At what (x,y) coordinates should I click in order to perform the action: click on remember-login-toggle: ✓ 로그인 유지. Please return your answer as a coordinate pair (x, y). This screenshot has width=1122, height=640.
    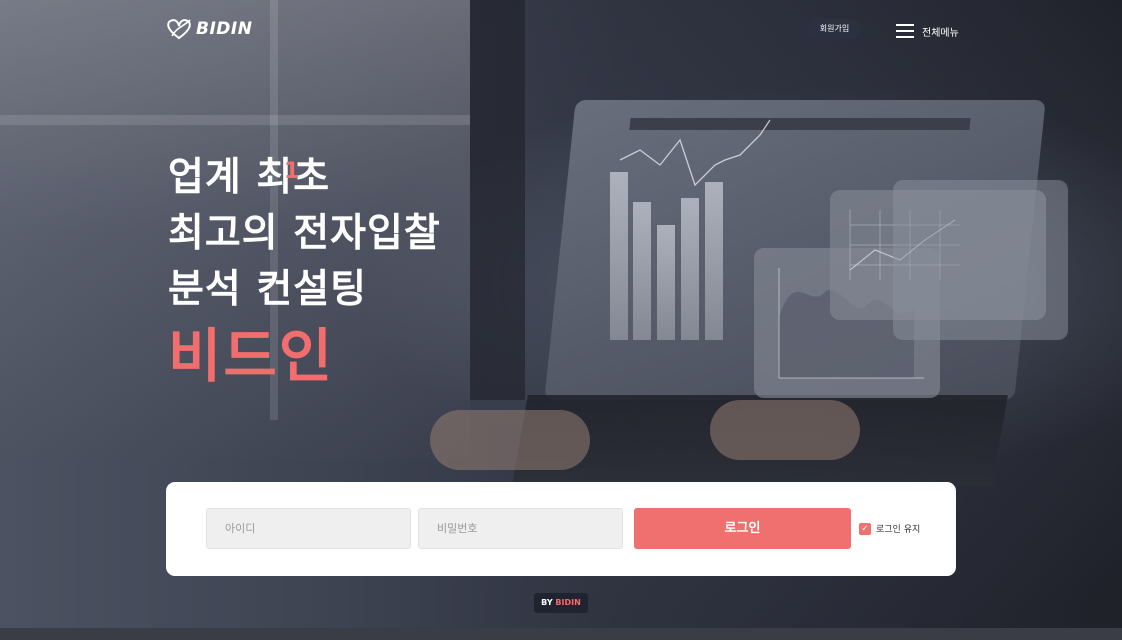
    Looking at the image, I should click on (889, 528).